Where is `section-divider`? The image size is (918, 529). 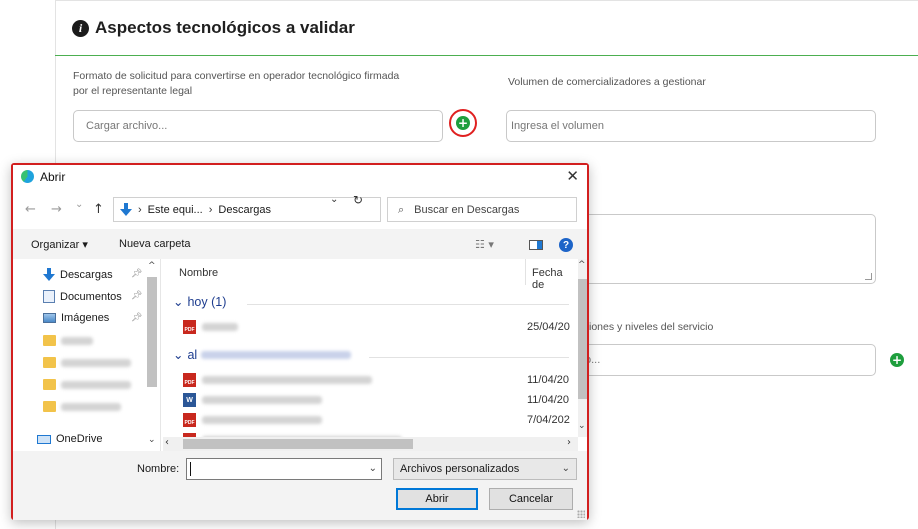
section-divider is located at coordinates (486, 55).